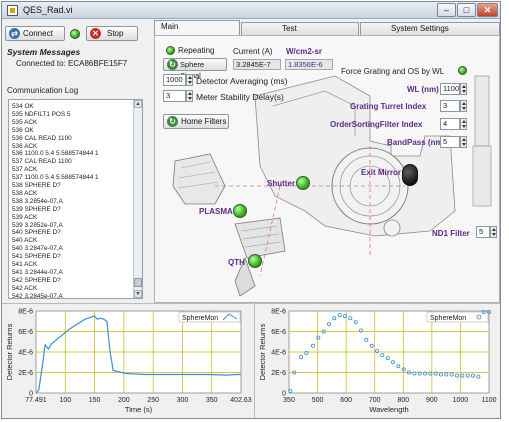 The height and width of the screenshot is (422, 509). I want to click on tab-bar: Main Test System Settings, so click(327, 27).